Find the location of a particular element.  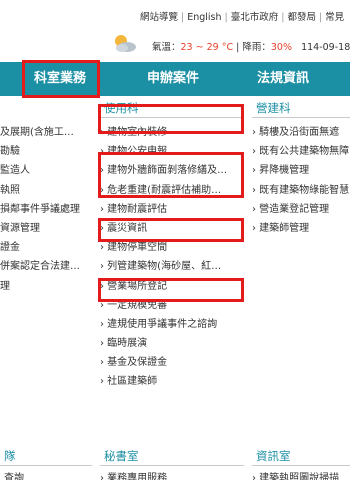

list-item: › 既有建築物綠能智慧 is located at coordinates (301, 190).